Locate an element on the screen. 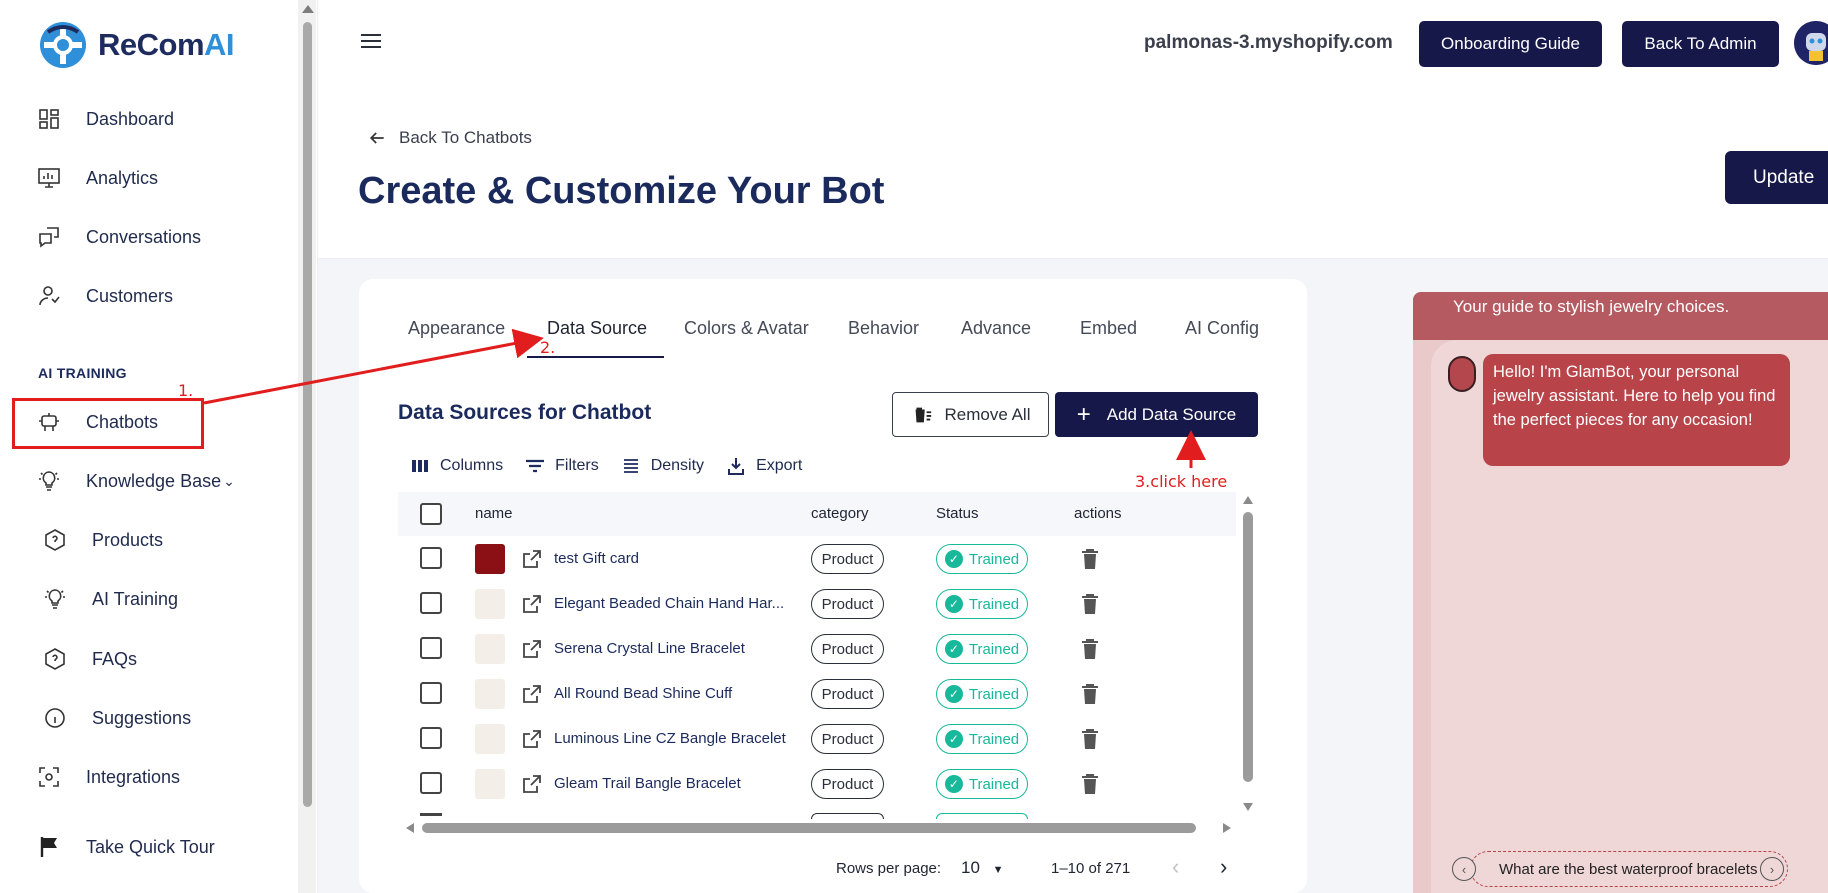  column-header-name: name is located at coordinates (494, 513).